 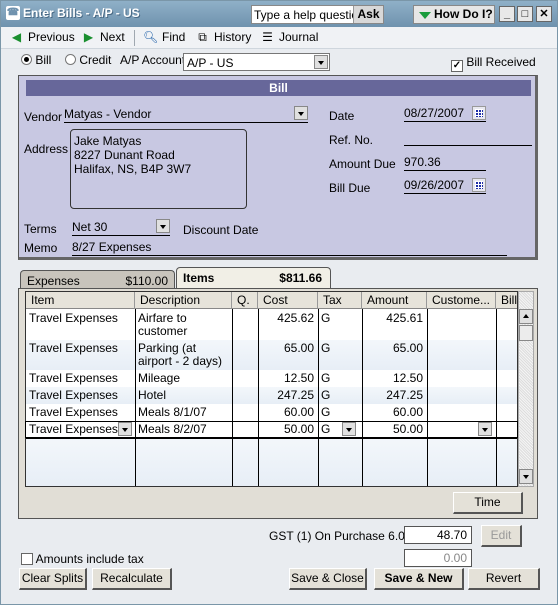 I want to click on cell-cost: 65.00, so click(x=286, y=348).